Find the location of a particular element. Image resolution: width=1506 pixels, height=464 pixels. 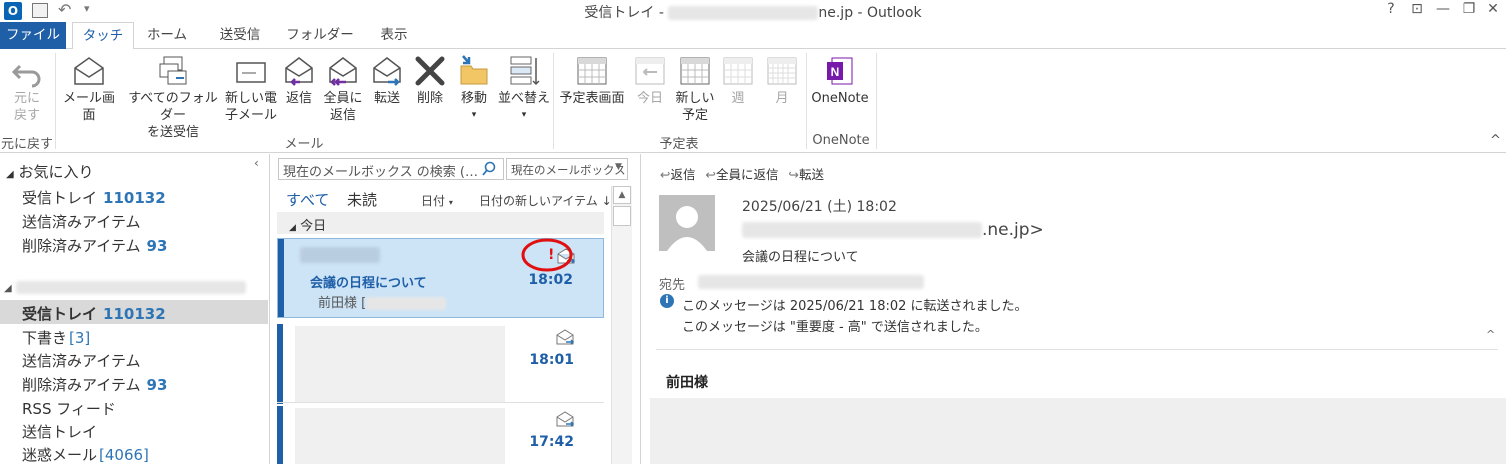

tab-folder: フォルダー is located at coordinates (320, 35).